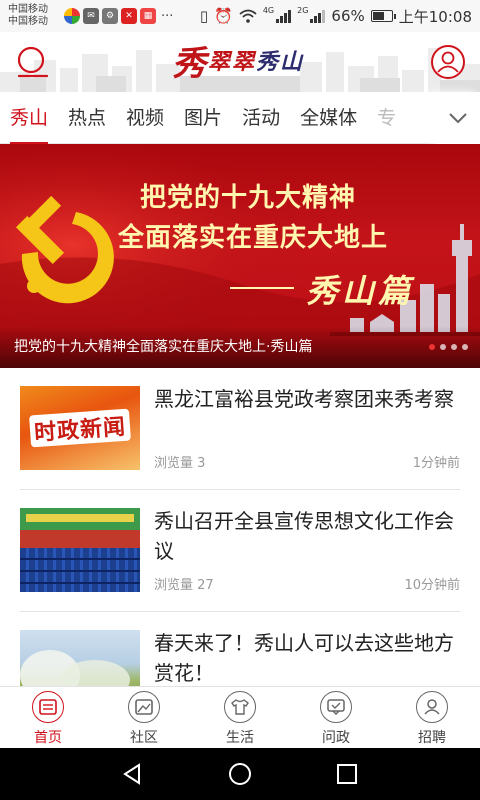  Describe the element at coordinates (328, 118) in the screenshot. I see `tab-all-media: 全媒体` at that location.